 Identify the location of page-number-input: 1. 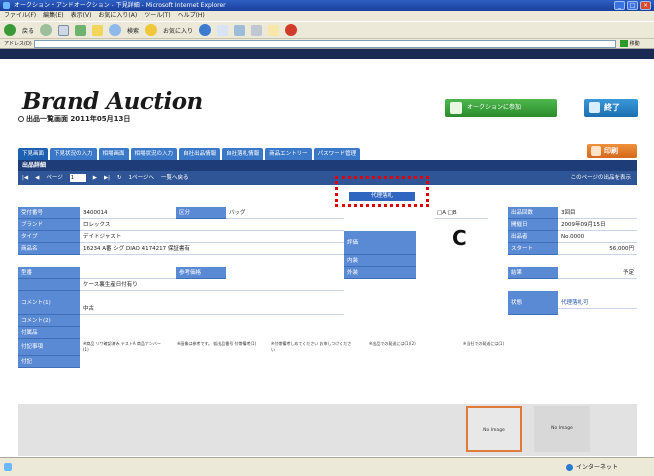
(77, 178).